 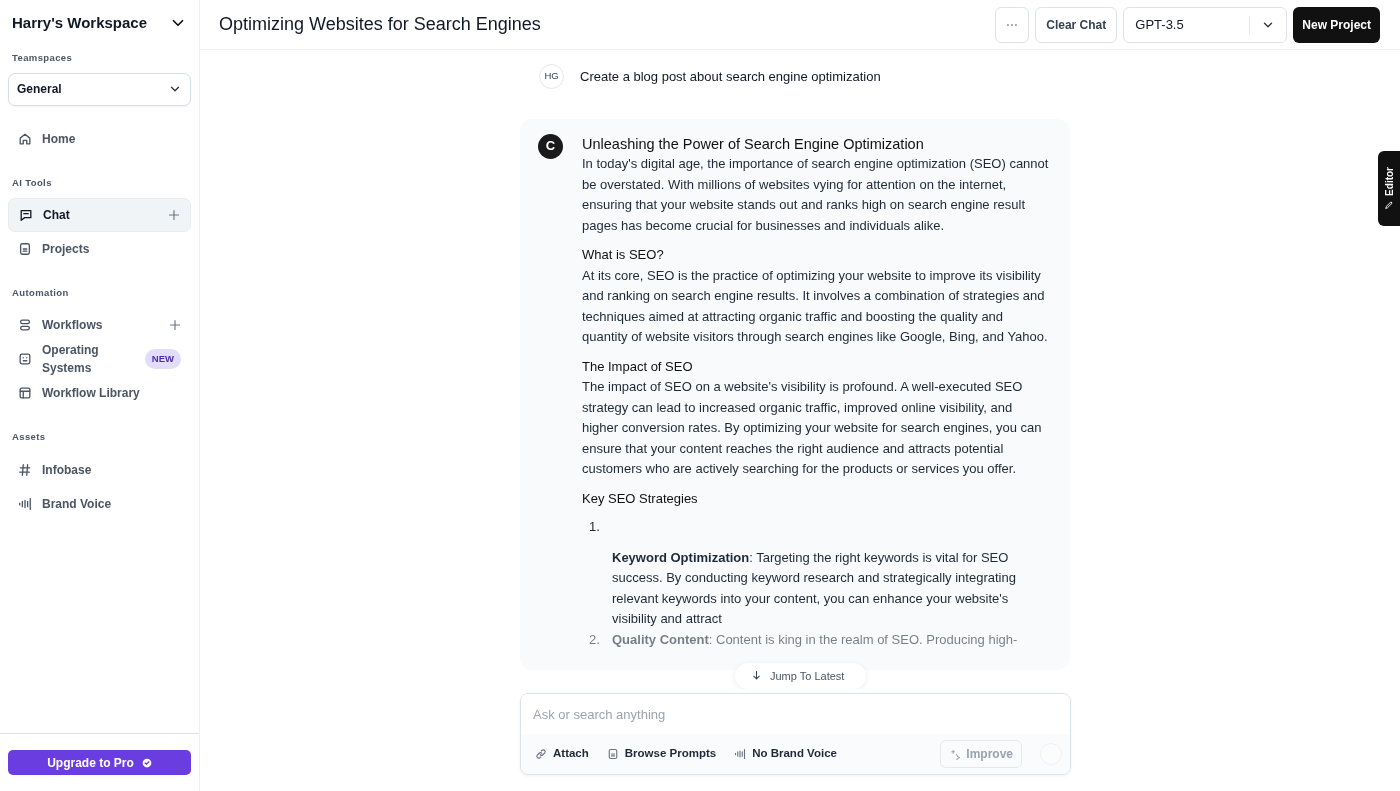 What do you see at coordinates (42, 57) in the screenshot?
I see `section-label: Teamspaces` at bounding box center [42, 57].